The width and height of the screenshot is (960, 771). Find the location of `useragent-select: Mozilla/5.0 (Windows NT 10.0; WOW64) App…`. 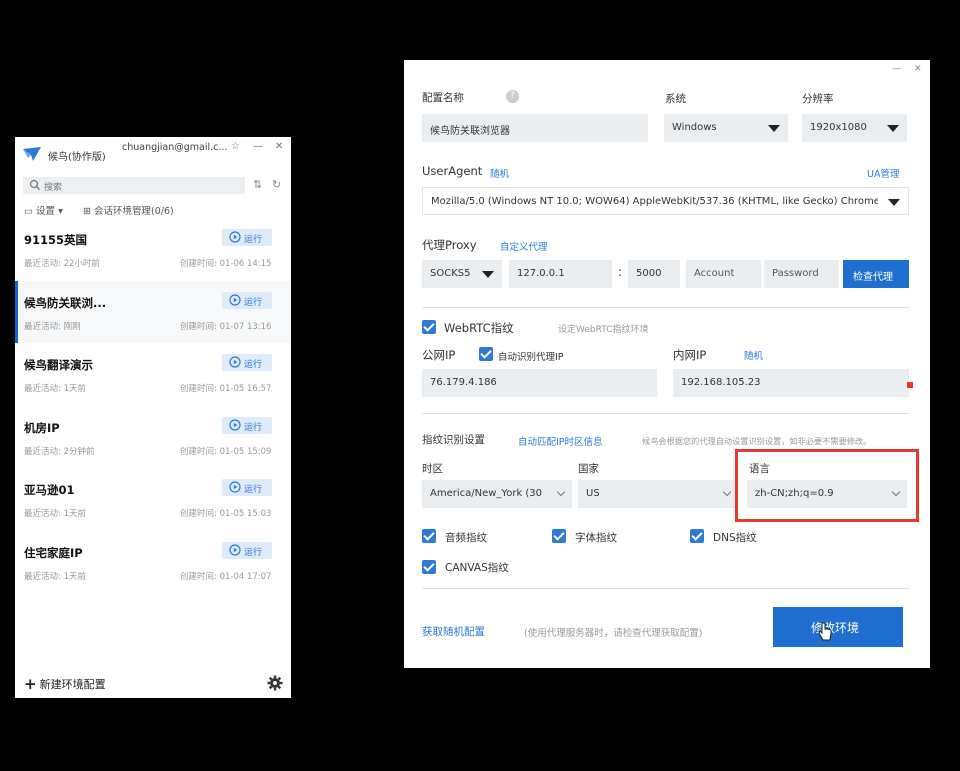

useragent-select: Mozilla/5.0 (Windows NT 10.0; WOW64) App… is located at coordinates (665, 201).